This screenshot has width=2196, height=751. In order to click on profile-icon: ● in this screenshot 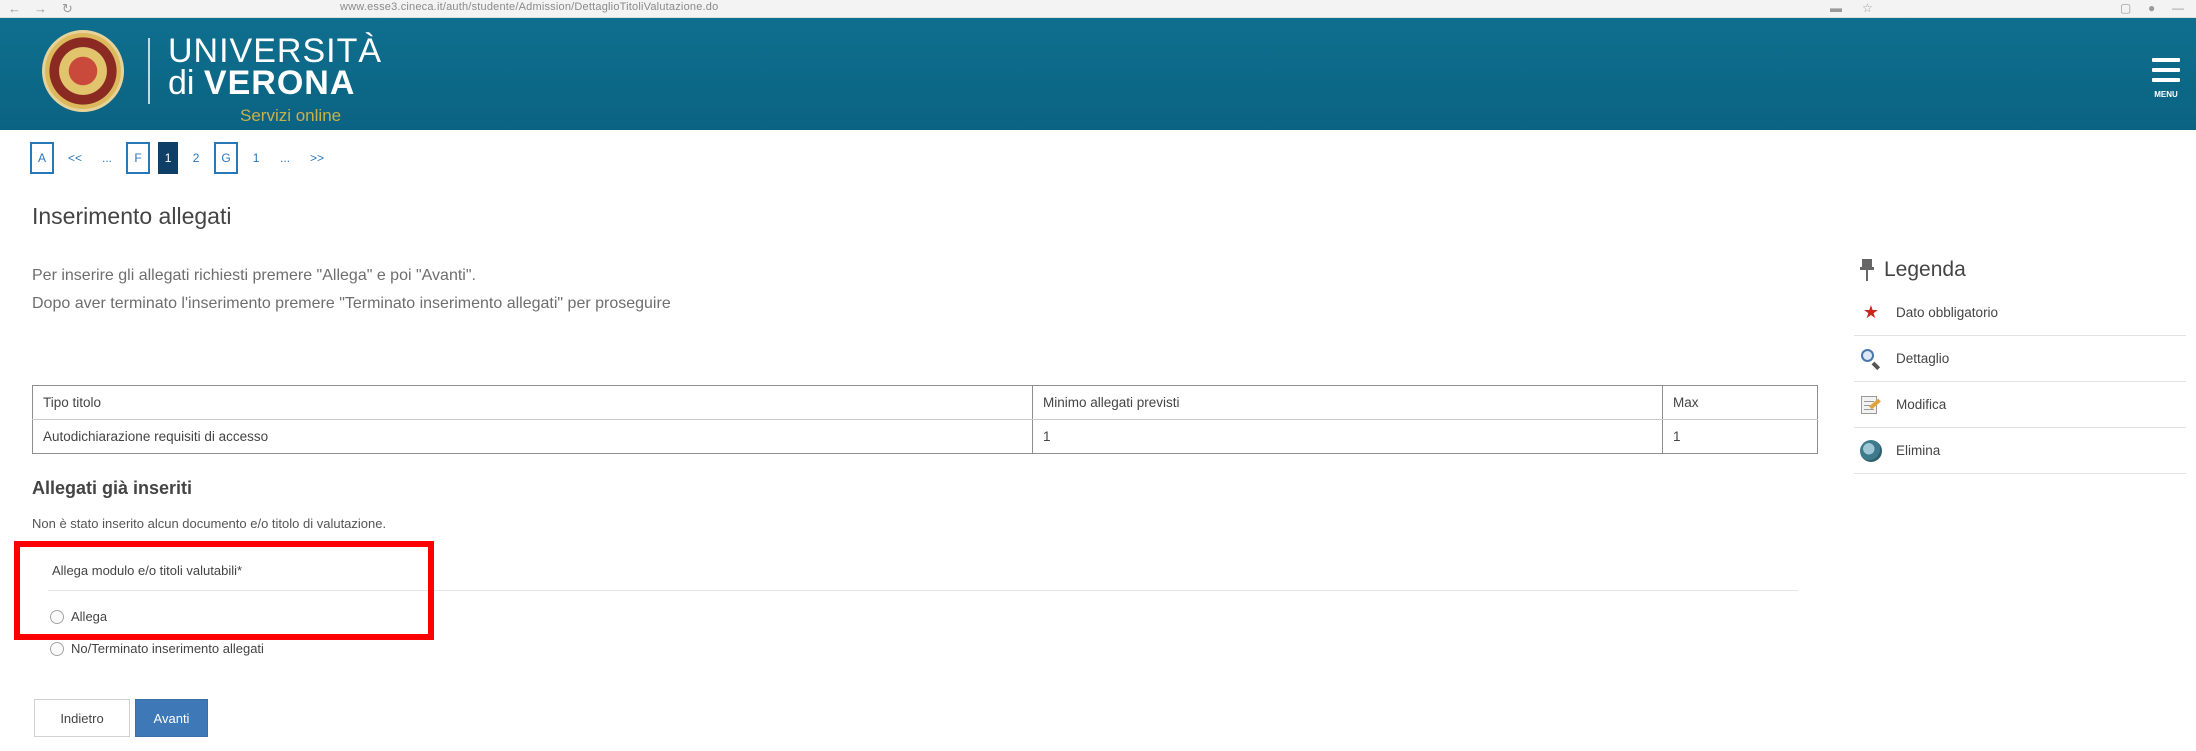, I will do `click(2151, 8)`.